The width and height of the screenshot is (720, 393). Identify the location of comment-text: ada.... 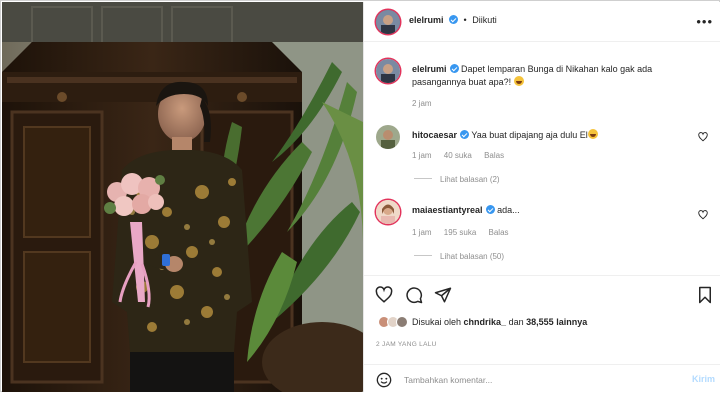
(508, 210).